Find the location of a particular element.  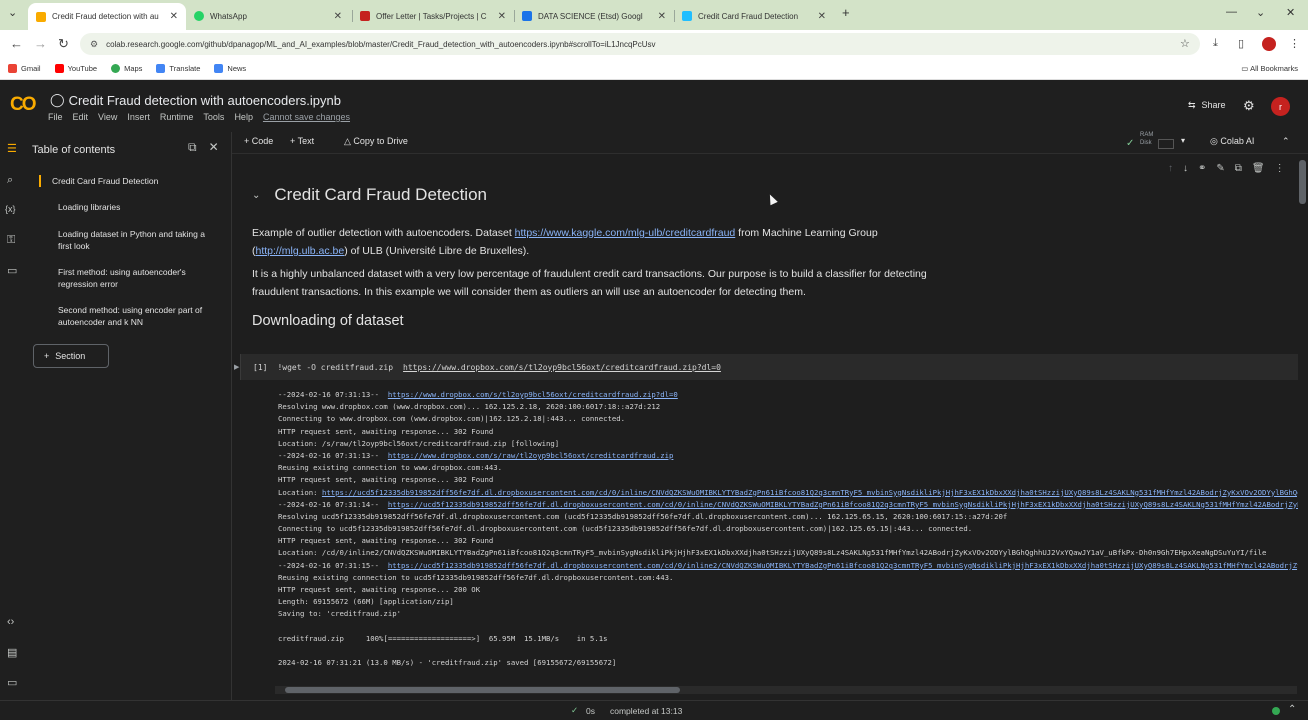

cell-execution-count: [1] is located at coordinates (260, 367).